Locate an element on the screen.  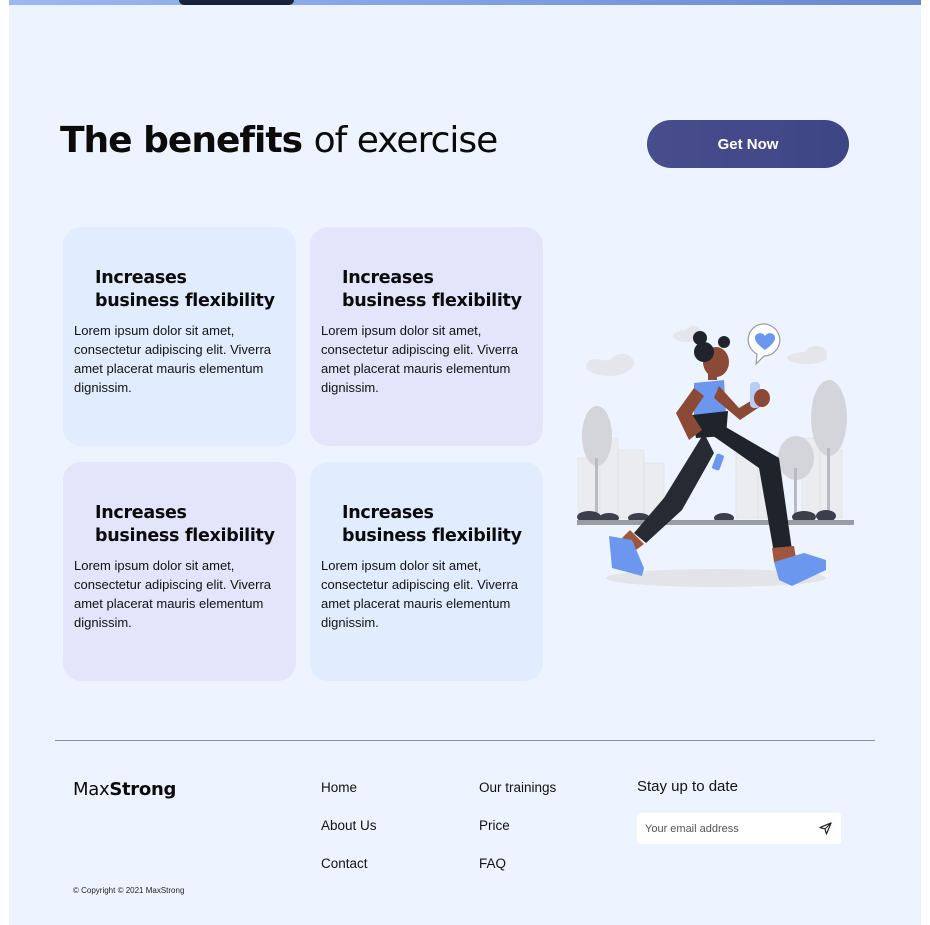
logo-light: Max is located at coordinates (91, 789).